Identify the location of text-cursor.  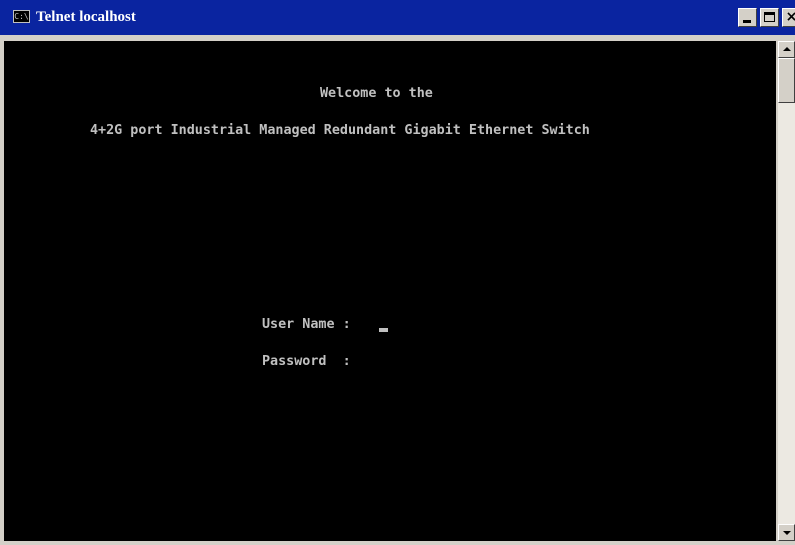
(383, 330).